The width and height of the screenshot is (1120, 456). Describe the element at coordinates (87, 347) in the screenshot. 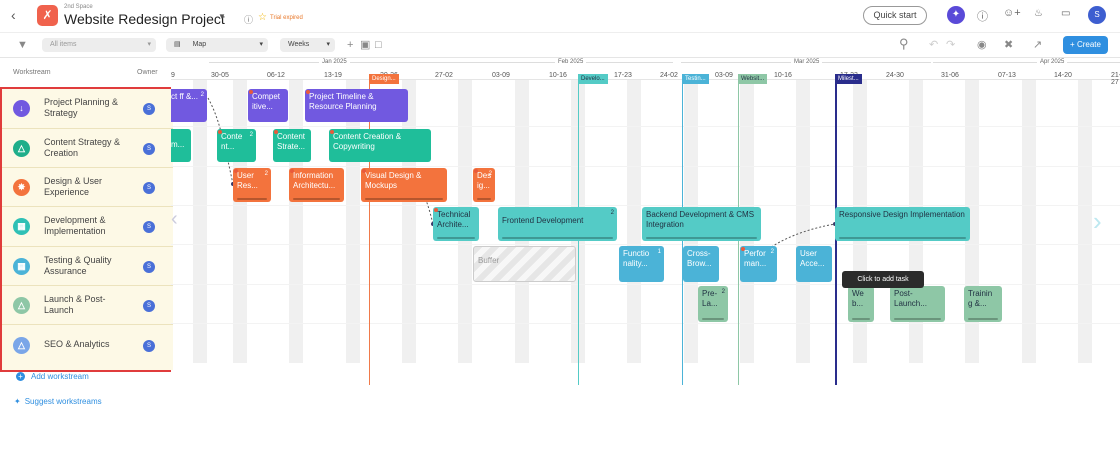

I see `workstream-row: △ SEO & Analytics S` at that location.